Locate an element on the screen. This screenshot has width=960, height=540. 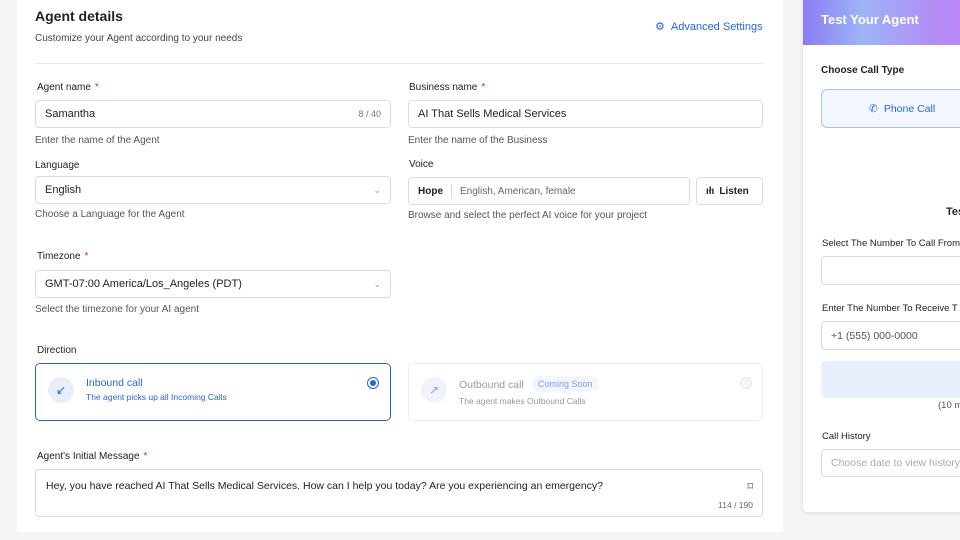
from-number-select is located at coordinates (890, 270).